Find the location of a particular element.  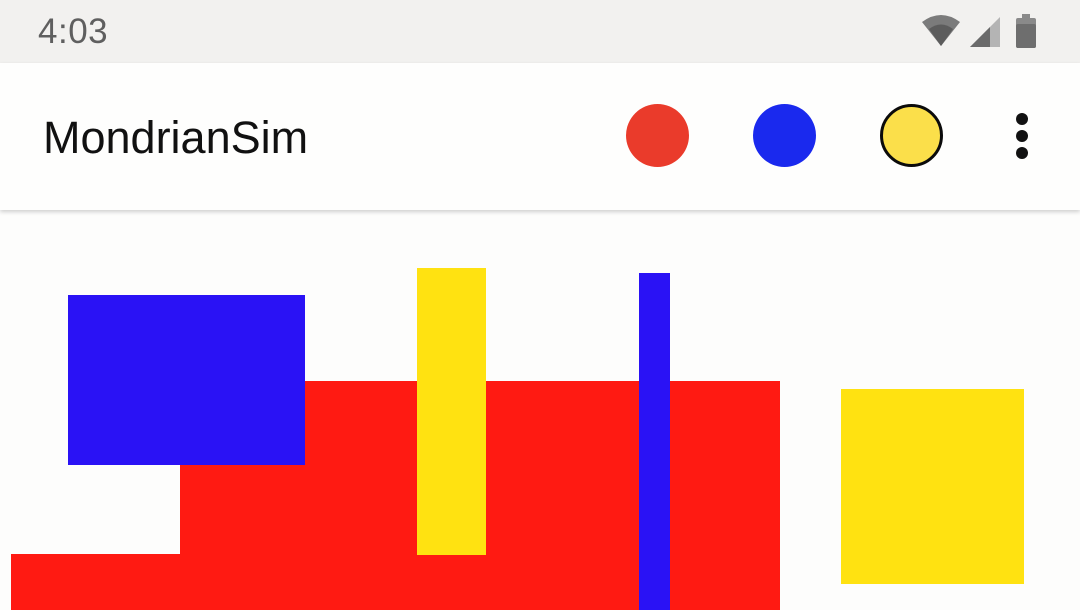

red-color-button is located at coordinates (657, 135).